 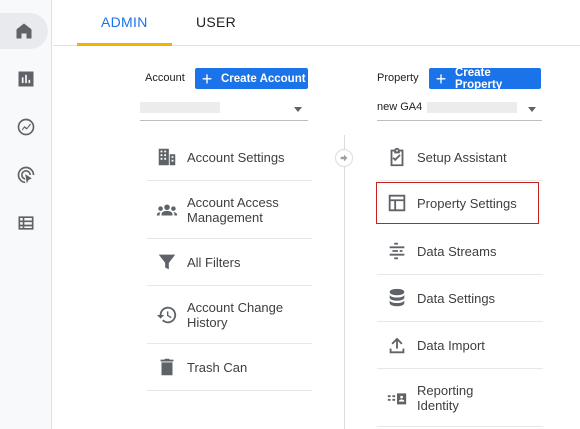 What do you see at coordinates (217, 367) in the screenshot?
I see `trash-can-label: Trash Can` at bounding box center [217, 367].